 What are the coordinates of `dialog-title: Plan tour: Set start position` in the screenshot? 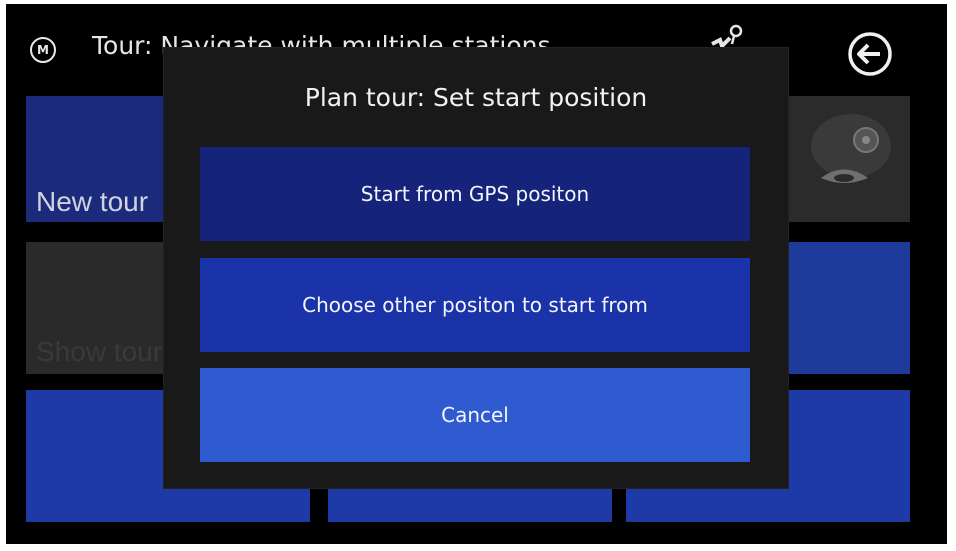 It's located at (476, 97).